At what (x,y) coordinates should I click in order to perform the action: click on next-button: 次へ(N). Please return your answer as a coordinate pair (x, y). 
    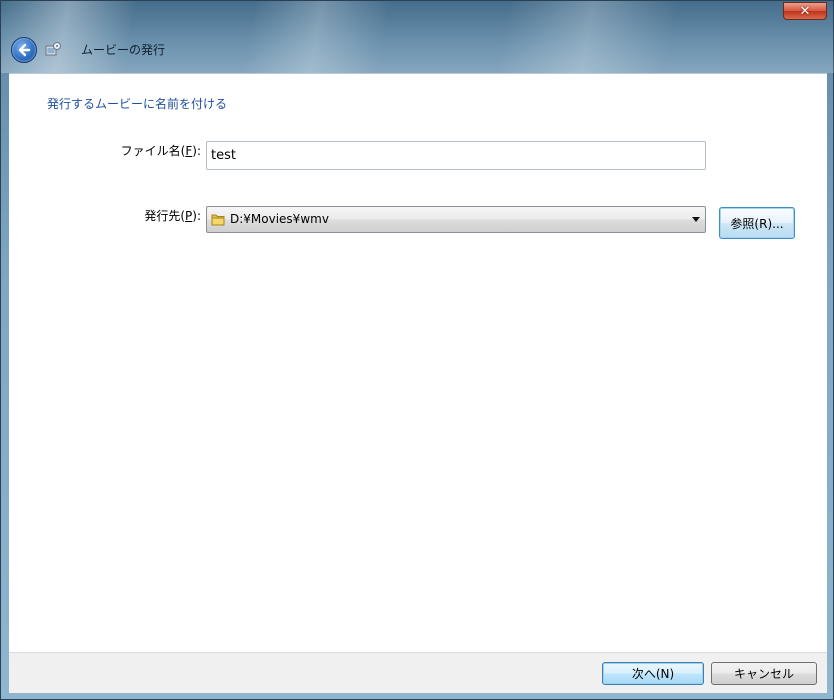
    Looking at the image, I should click on (653, 673).